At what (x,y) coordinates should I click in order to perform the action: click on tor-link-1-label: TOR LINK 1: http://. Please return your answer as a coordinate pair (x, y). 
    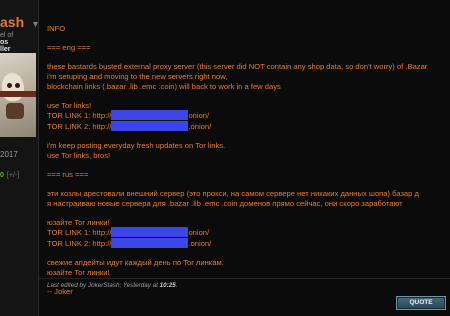
    Looking at the image, I should click on (79, 116).